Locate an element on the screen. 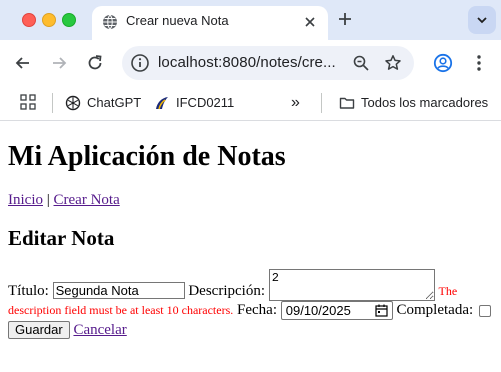  title-label: Título: is located at coordinates (28, 291).